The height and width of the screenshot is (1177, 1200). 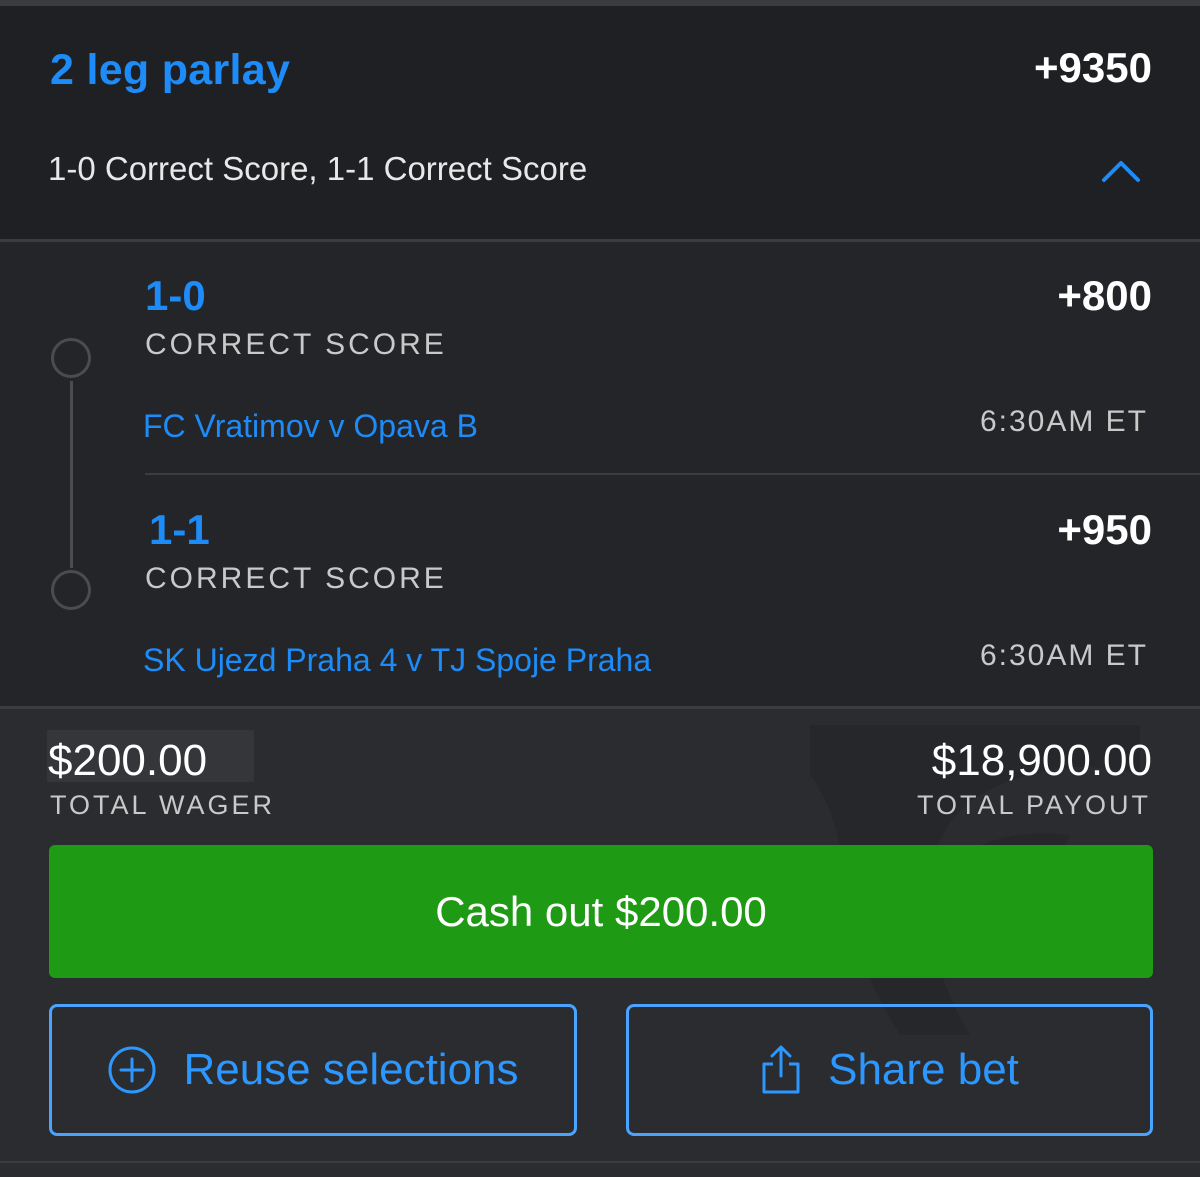 What do you see at coordinates (1033, 805) in the screenshot?
I see `total-payout-label: TOTAL PAYOUT` at bounding box center [1033, 805].